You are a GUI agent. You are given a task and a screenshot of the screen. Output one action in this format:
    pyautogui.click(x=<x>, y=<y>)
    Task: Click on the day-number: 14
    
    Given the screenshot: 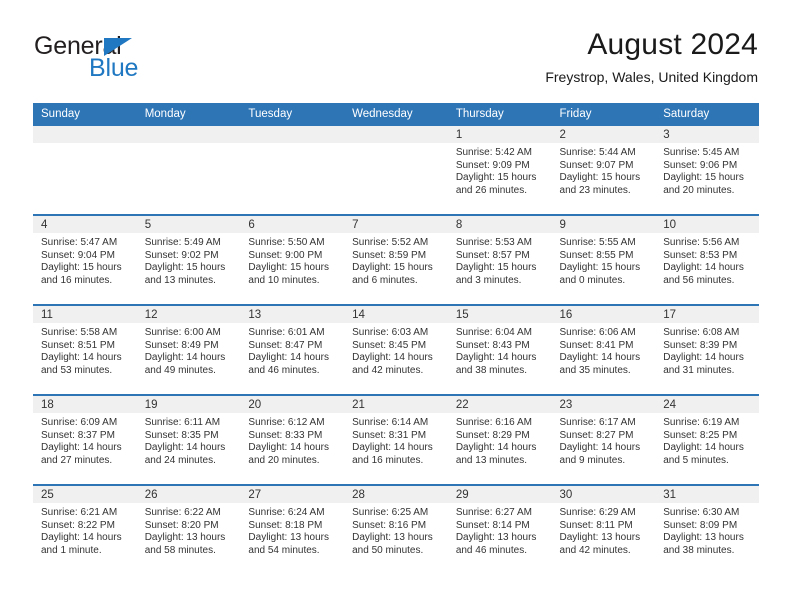 What is the action you would take?
    pyautogui.click(x=396, y=314)
    